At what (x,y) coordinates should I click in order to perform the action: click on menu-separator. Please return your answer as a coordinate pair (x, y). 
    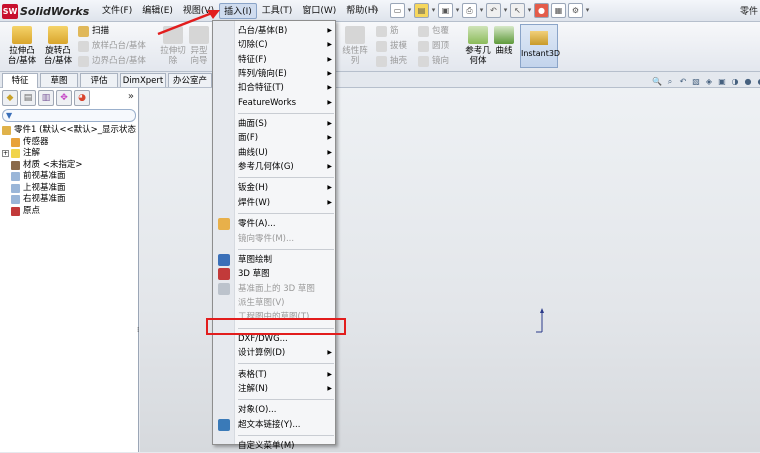
    Looking at the image, I should click on (286, 249).